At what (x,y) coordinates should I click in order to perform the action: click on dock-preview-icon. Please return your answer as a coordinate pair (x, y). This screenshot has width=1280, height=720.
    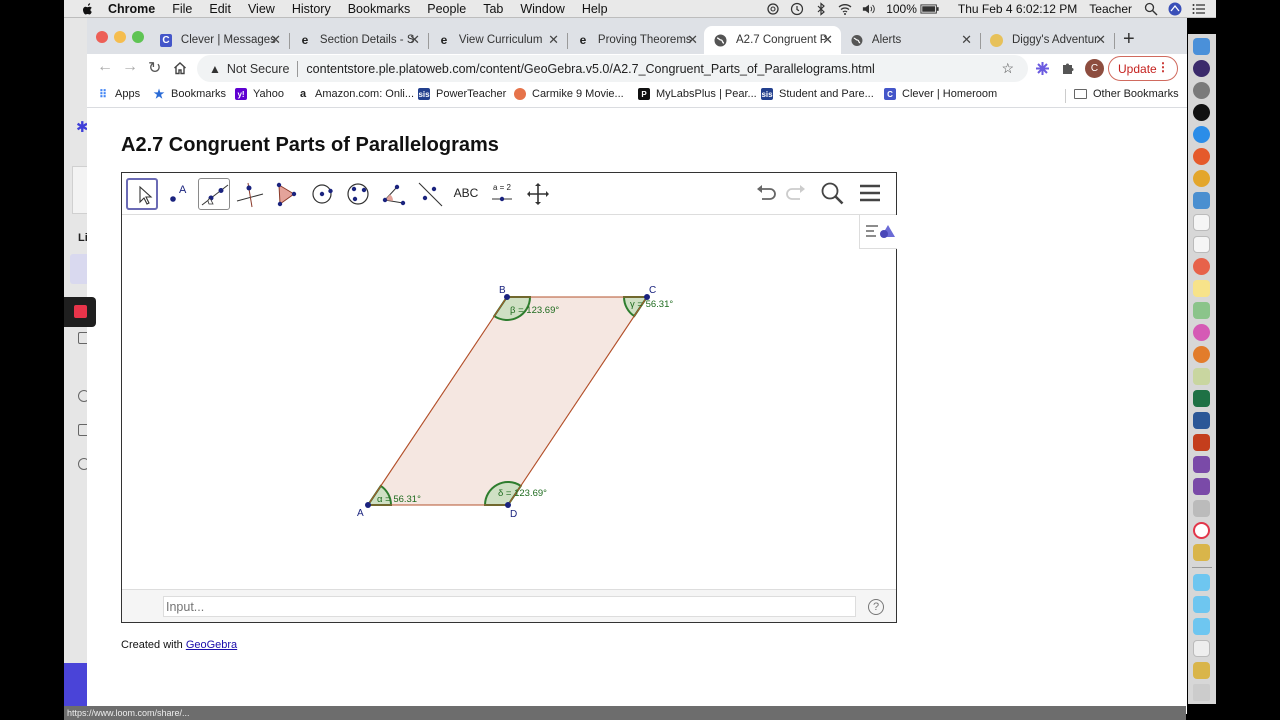
    Looking at the image, I should click on (1201, 200).